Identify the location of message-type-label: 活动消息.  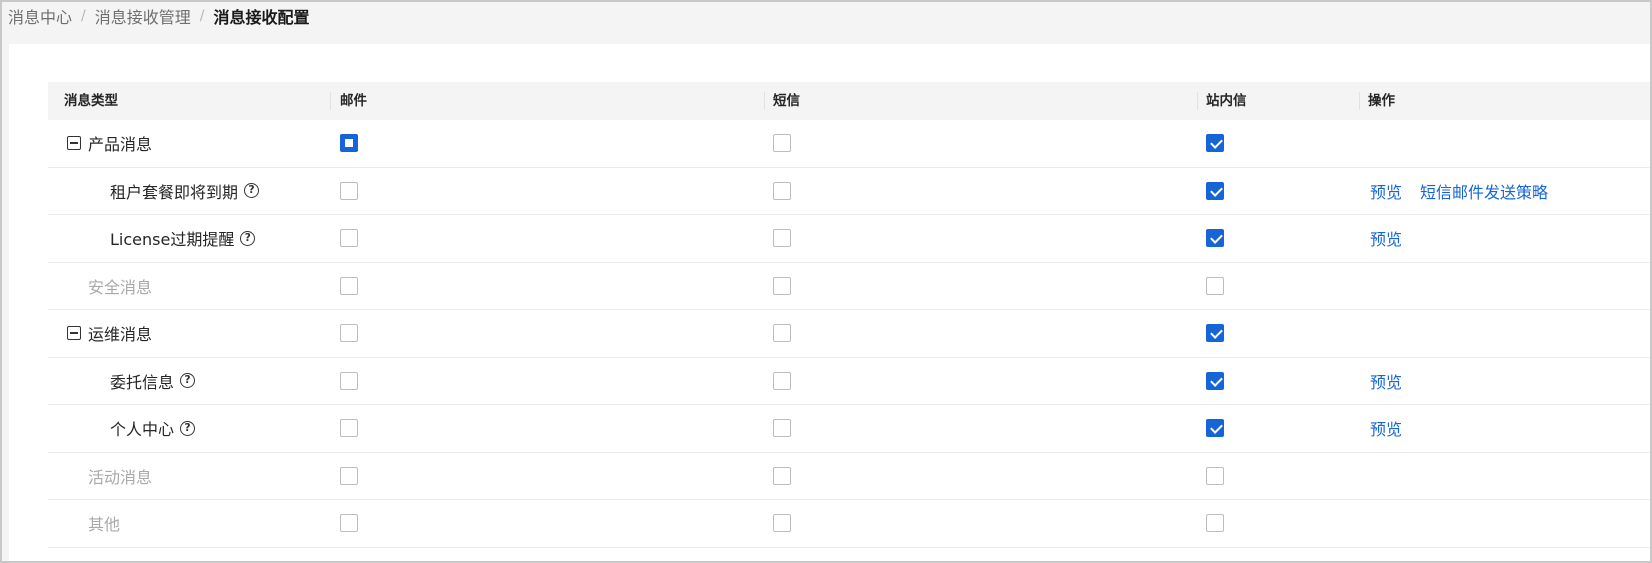
(120, 477).